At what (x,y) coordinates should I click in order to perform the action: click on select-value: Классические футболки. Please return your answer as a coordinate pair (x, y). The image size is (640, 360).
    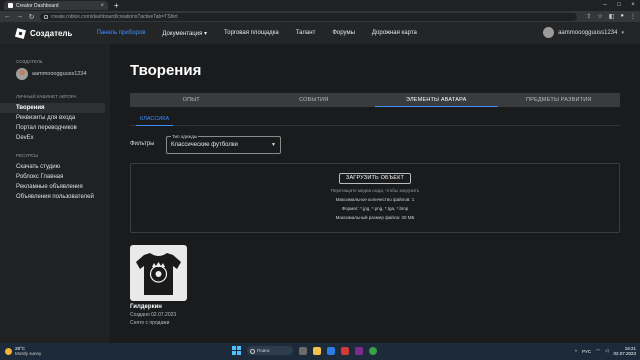
    Looking at the image, I should click on (204, 145).